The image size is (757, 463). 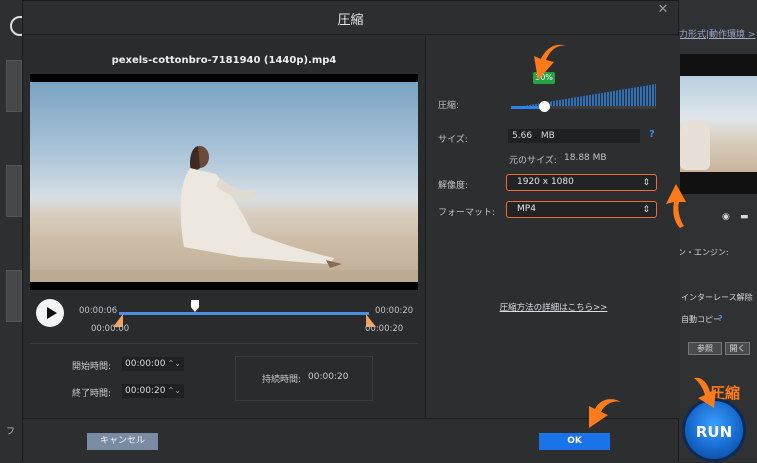 I want to click on start-time-input: 00:00:00 ⌃⌄, so click(x=153, y=364).